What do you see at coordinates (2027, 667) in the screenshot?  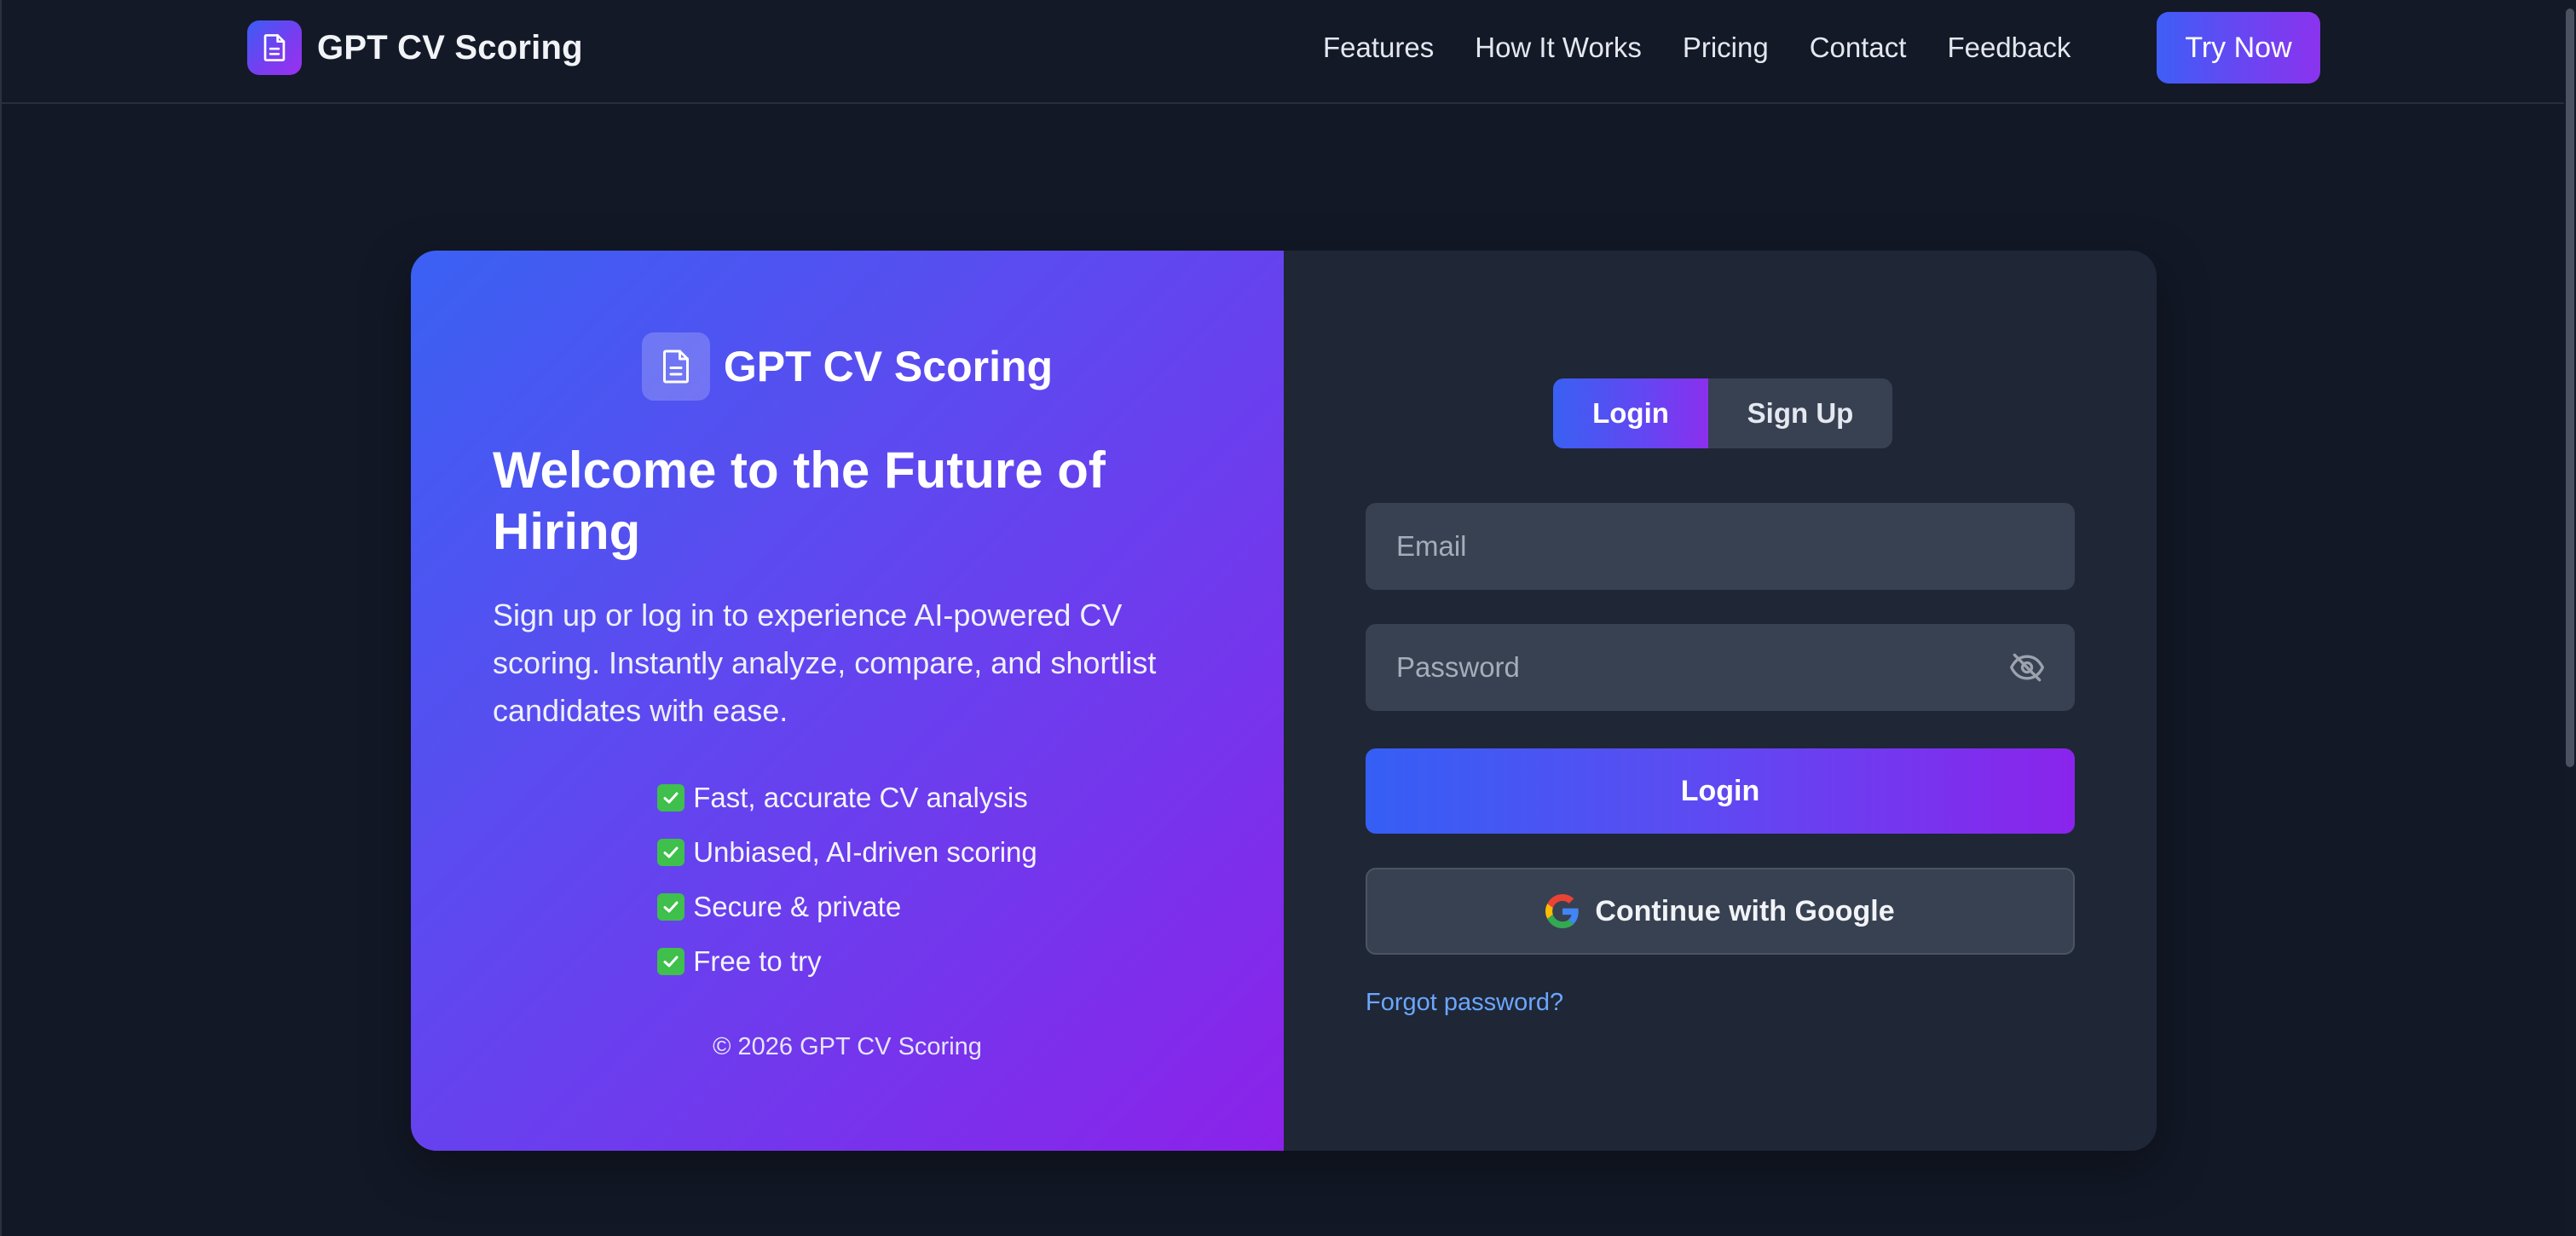 I see `eye-off-icon` at bounding box center [2027, 667].